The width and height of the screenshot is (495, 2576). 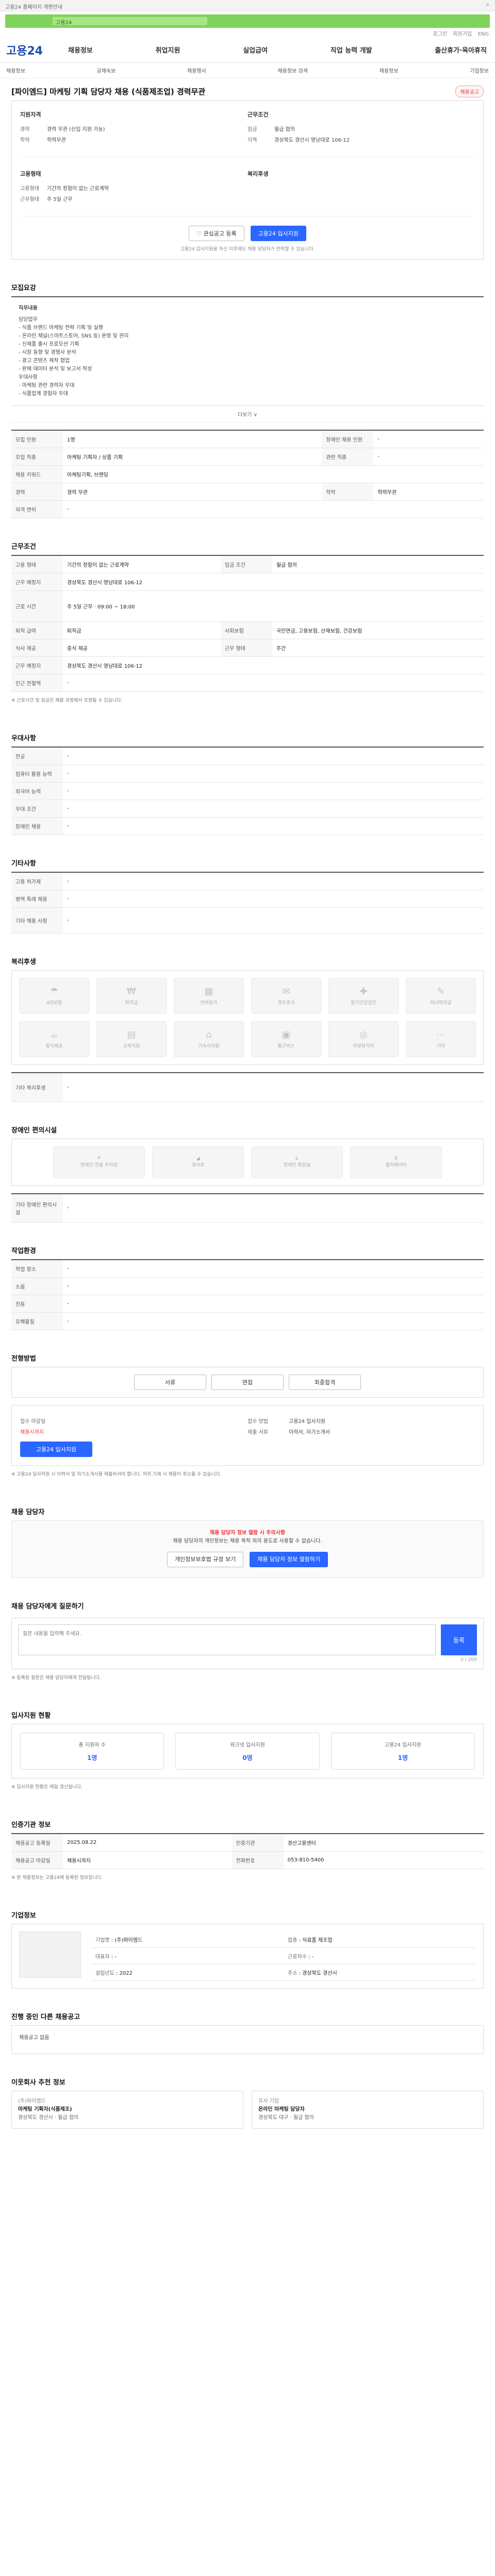 I want to click on table-header: 모집 인원, so click(x=37, y=439).